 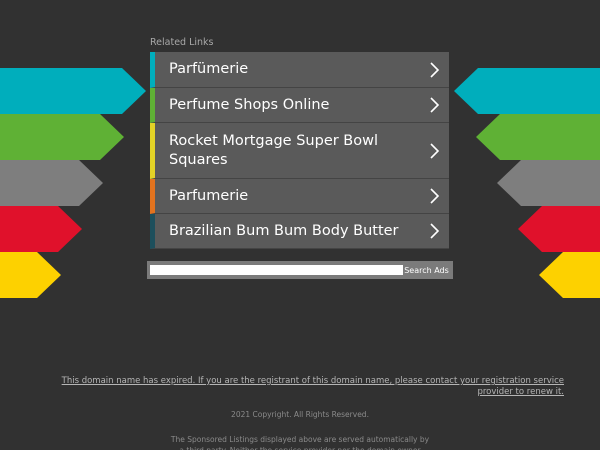 I want to click on decor-arrow-right-cyan, so click(x=527, y=91).